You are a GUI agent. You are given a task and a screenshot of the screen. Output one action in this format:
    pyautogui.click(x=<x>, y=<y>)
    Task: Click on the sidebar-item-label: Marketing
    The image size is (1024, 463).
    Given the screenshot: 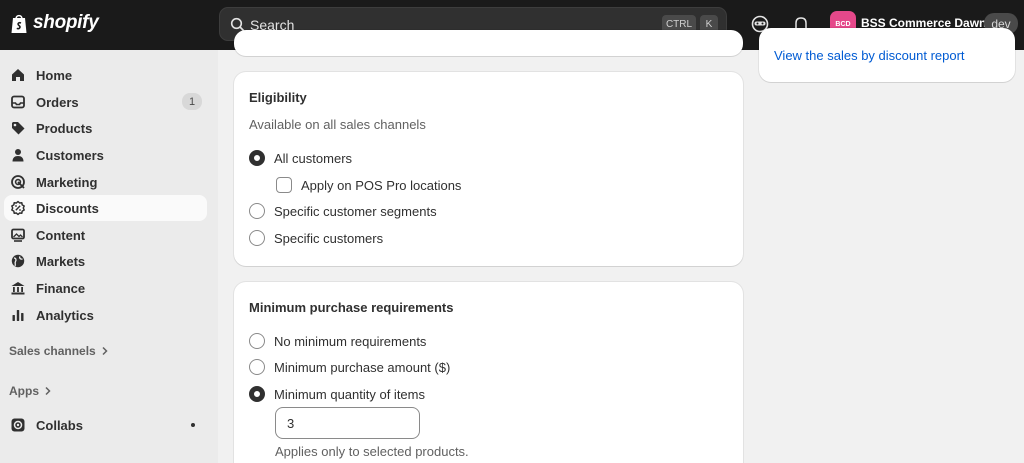 What is the action you would take?
    pyautogui.click(x=67, y=182)
    